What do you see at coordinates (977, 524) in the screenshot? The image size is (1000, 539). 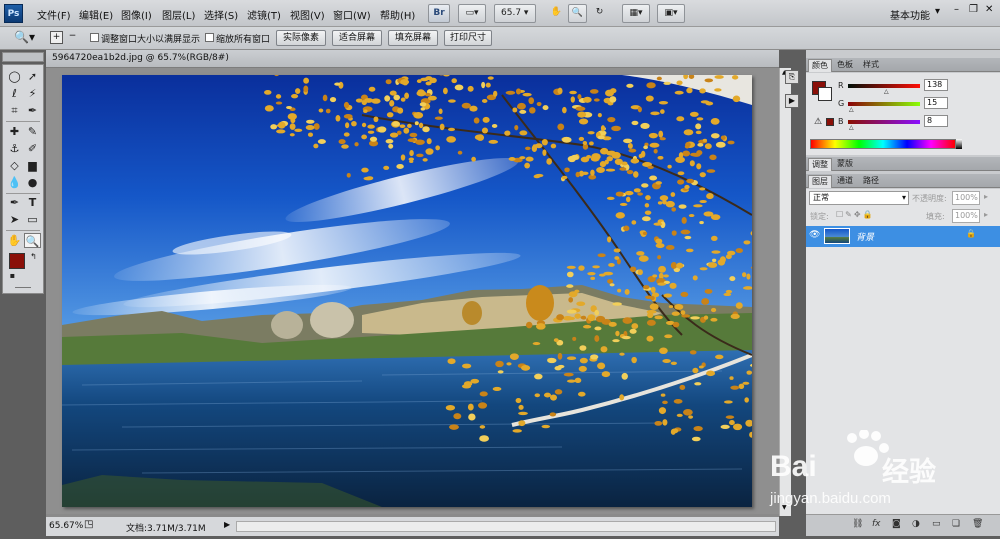 I see `delete-layer-icon: 🗑` at bounding box center [977, 524].